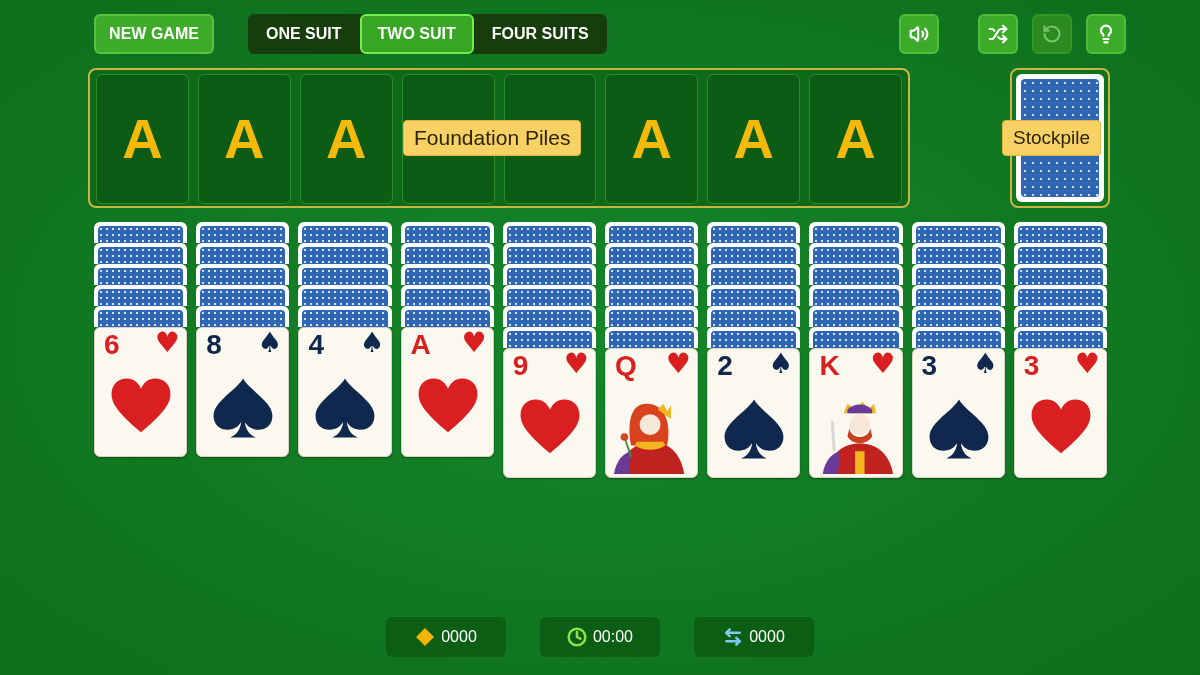 Image resolution: width=1200 pixels, height=675 pixels. Describe the element at coordinates (214, 345) in the screenshot. I see `card-rank: 8` at that location.